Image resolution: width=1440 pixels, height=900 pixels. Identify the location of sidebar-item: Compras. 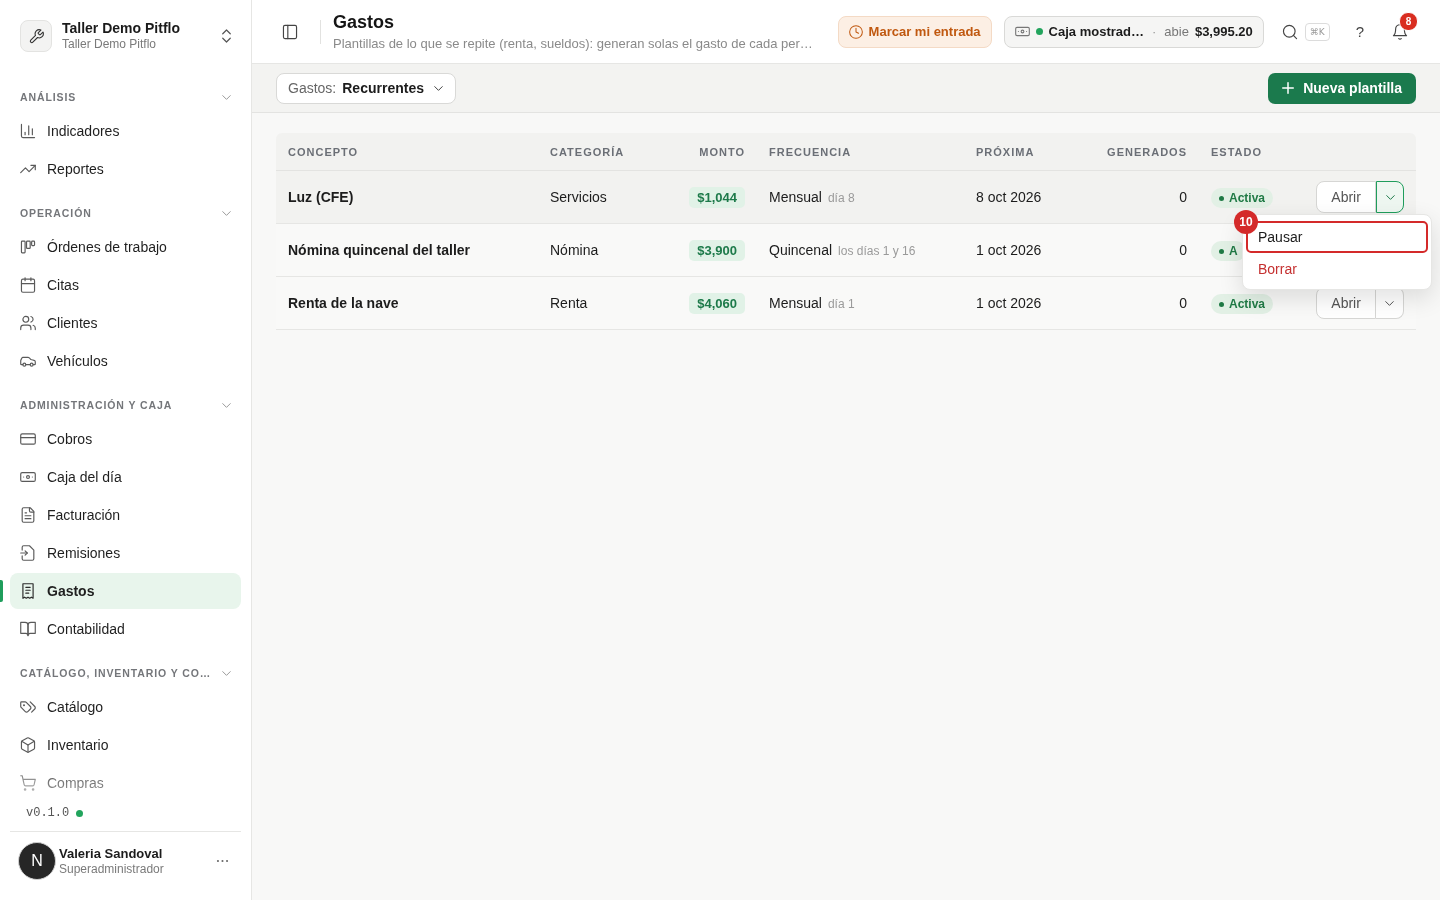
(125, 783).